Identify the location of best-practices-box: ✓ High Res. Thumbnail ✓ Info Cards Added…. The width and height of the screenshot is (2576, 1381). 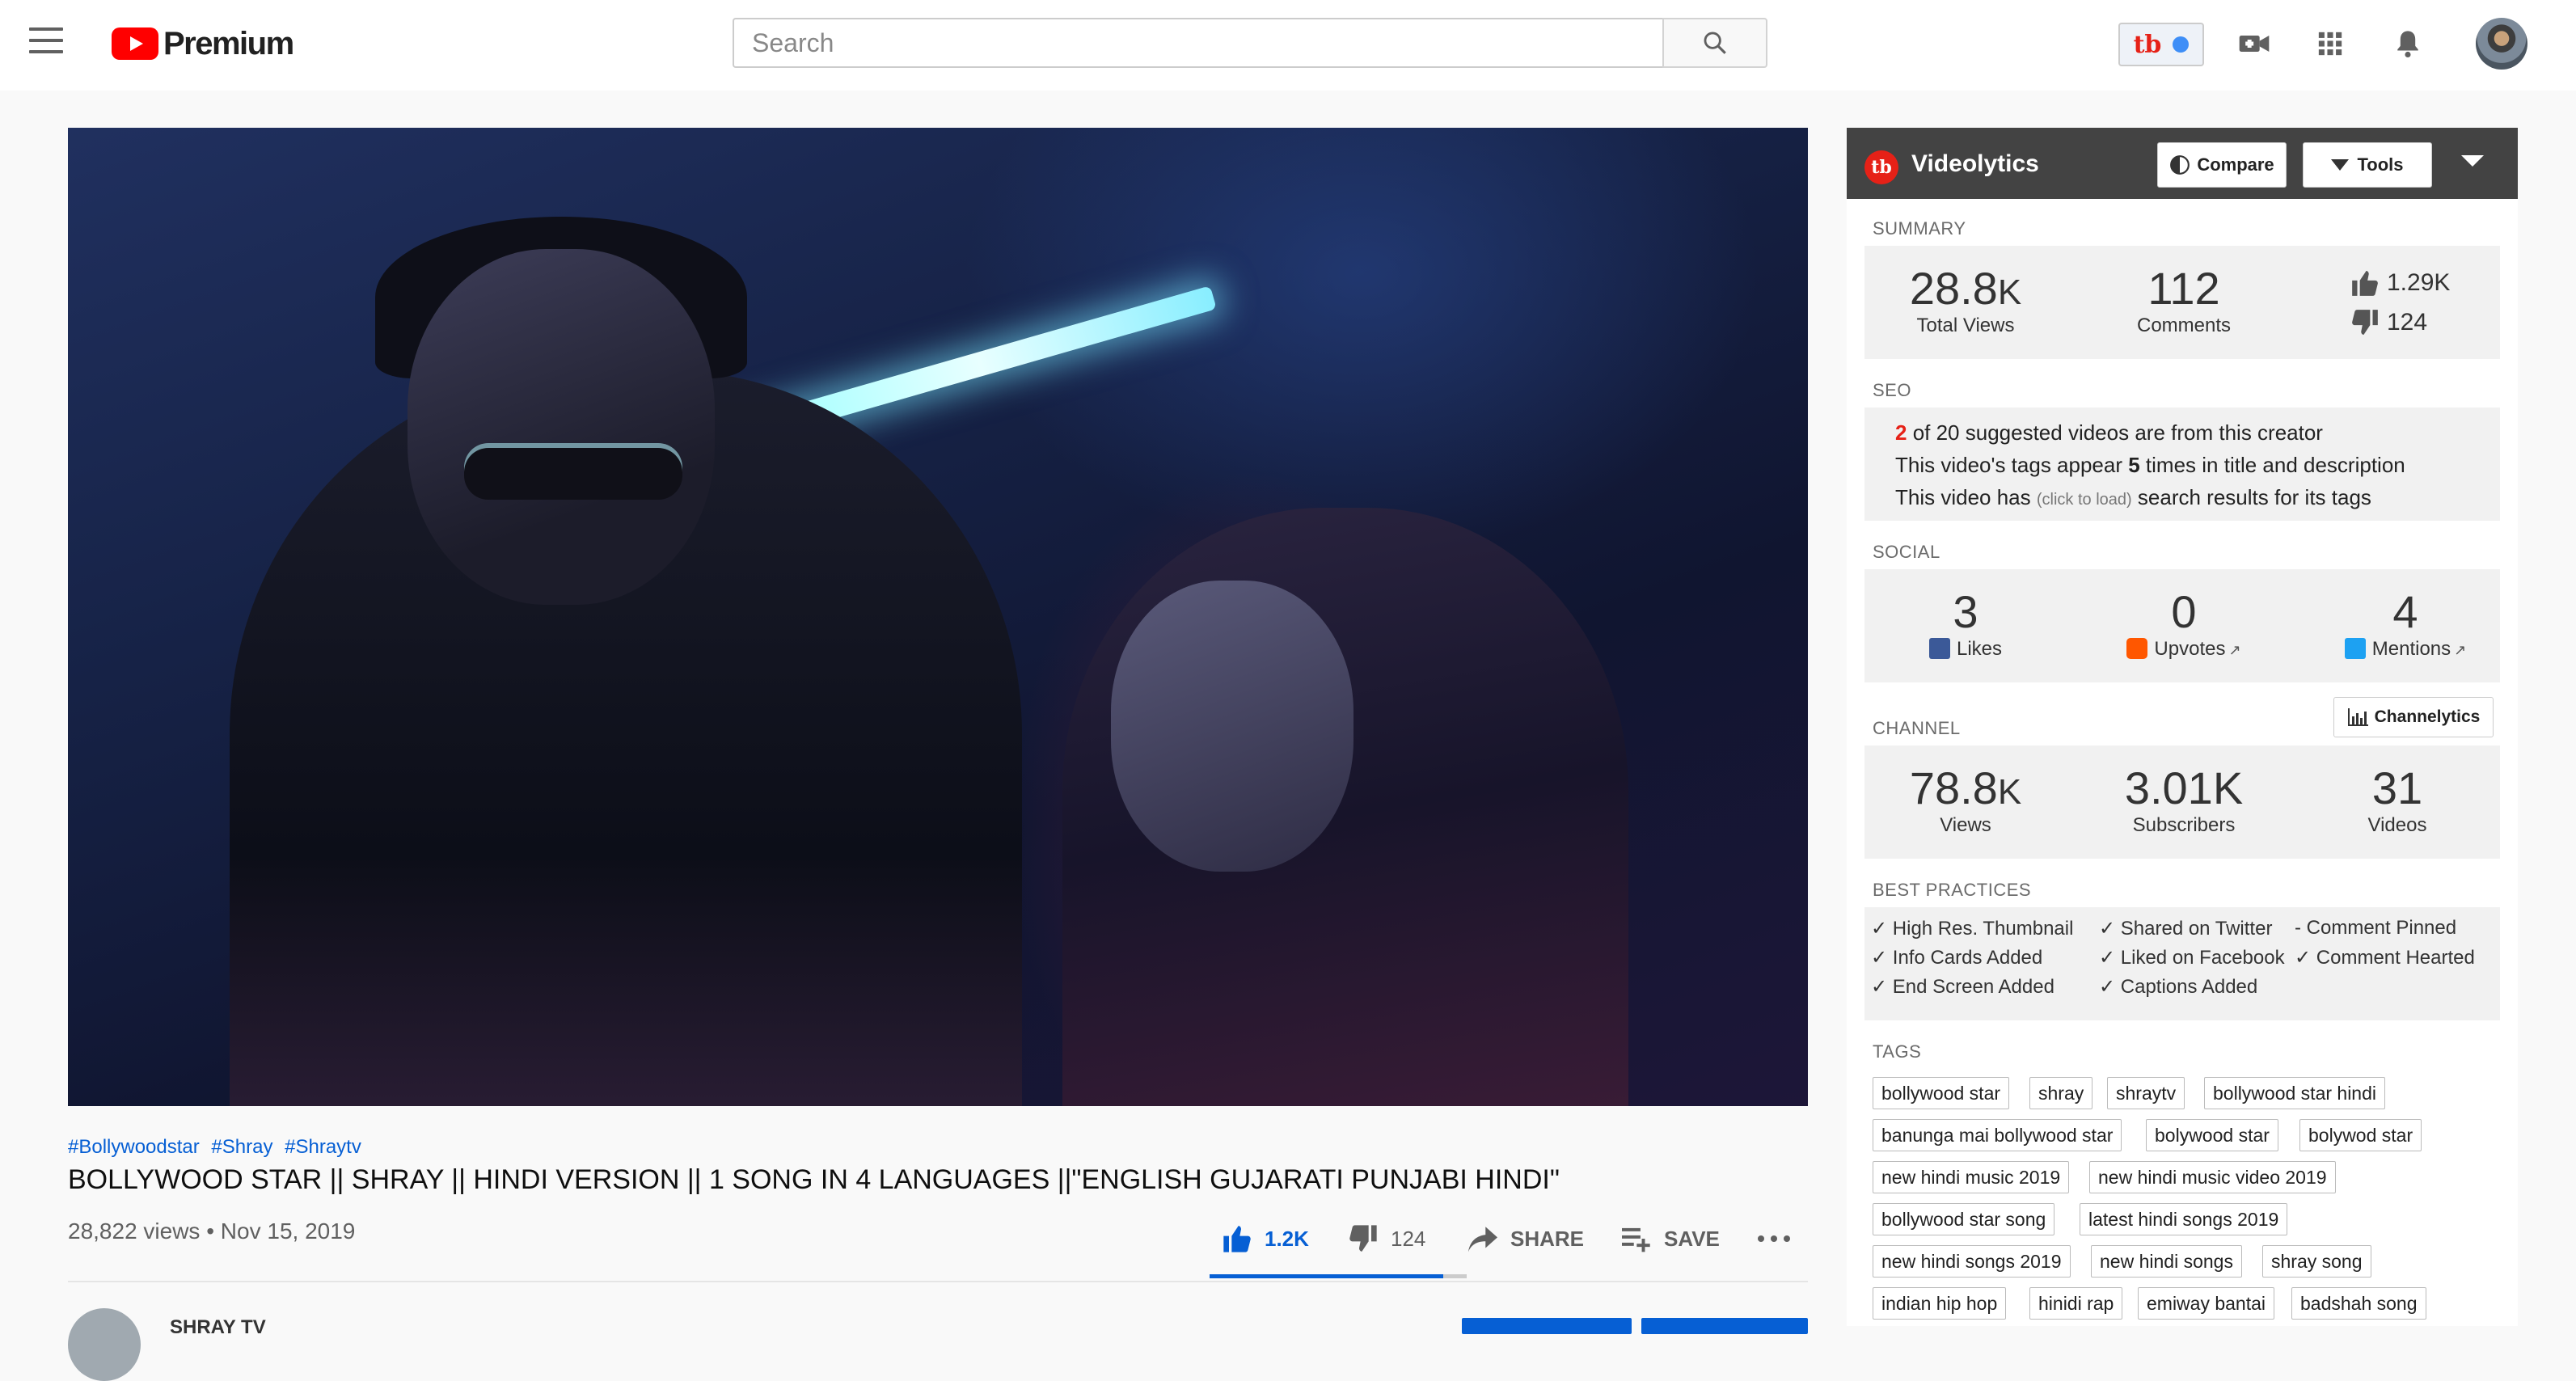
(2182, 963).